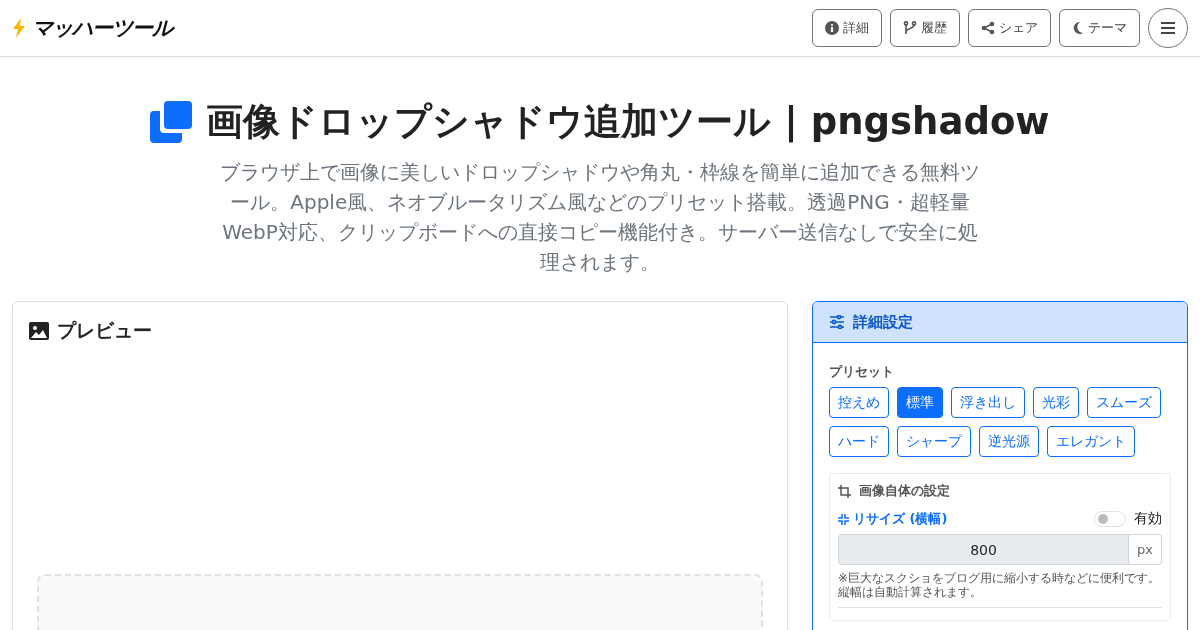  Describe the element at coordinates (934, 441) in the screenshot. I see `preset-button: シャープ` at that location.